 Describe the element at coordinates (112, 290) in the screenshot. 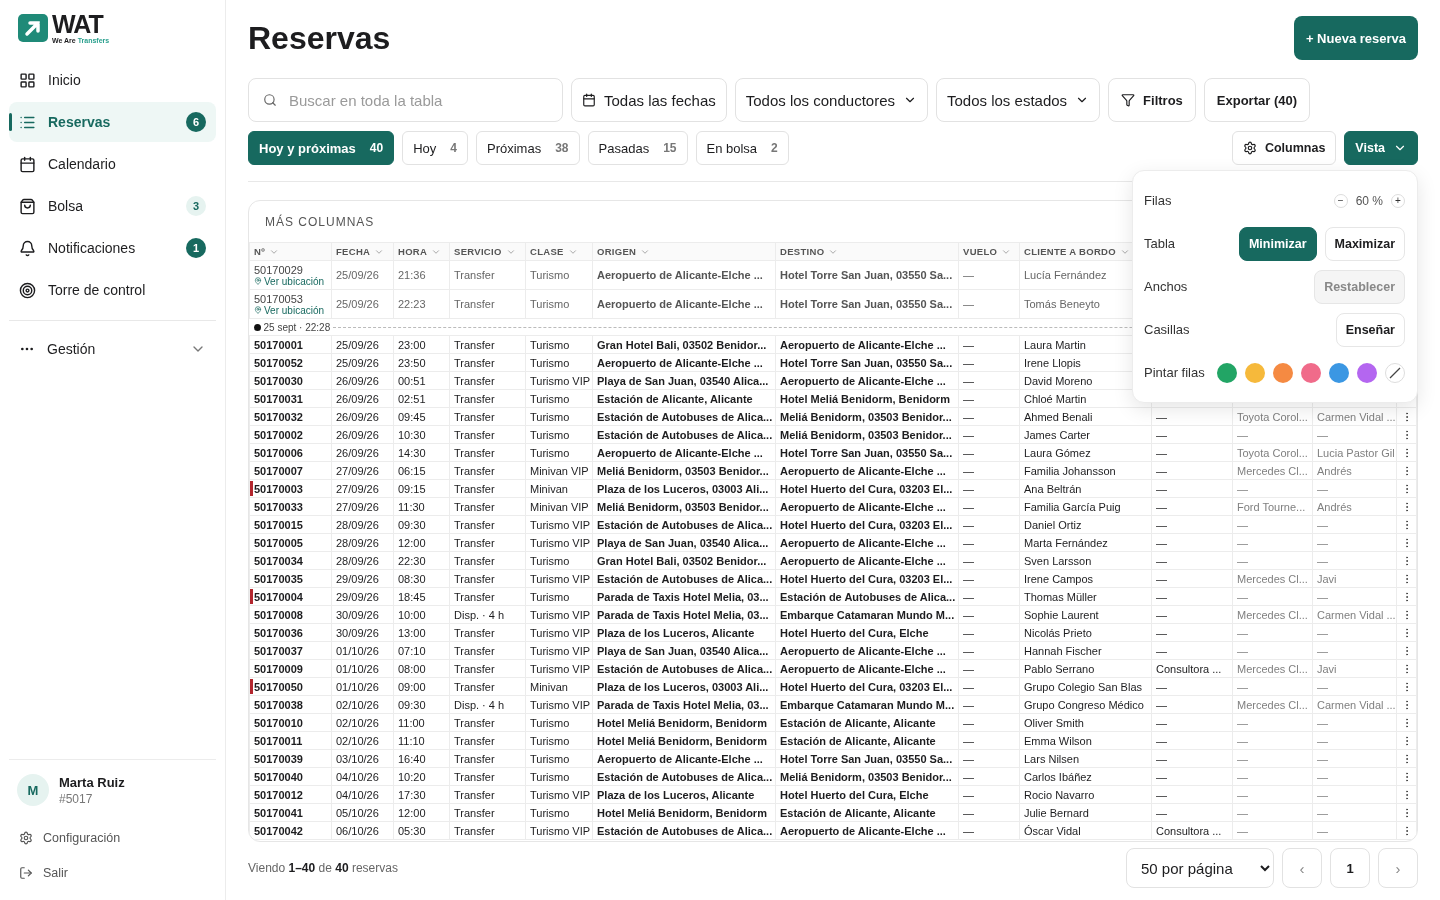

I see `sidebar-item: Torre de control` at that location.